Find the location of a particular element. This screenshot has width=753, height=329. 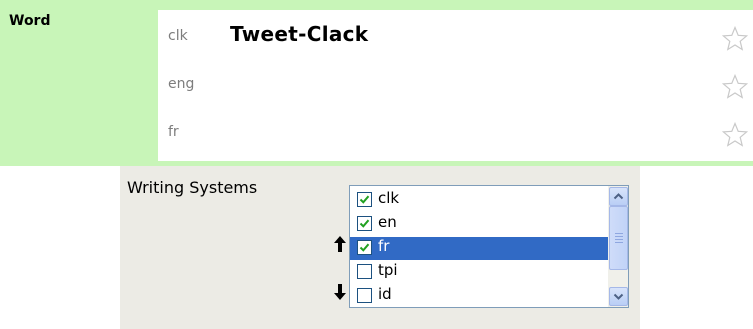

list-item: id is located at coordinates (479, 296).